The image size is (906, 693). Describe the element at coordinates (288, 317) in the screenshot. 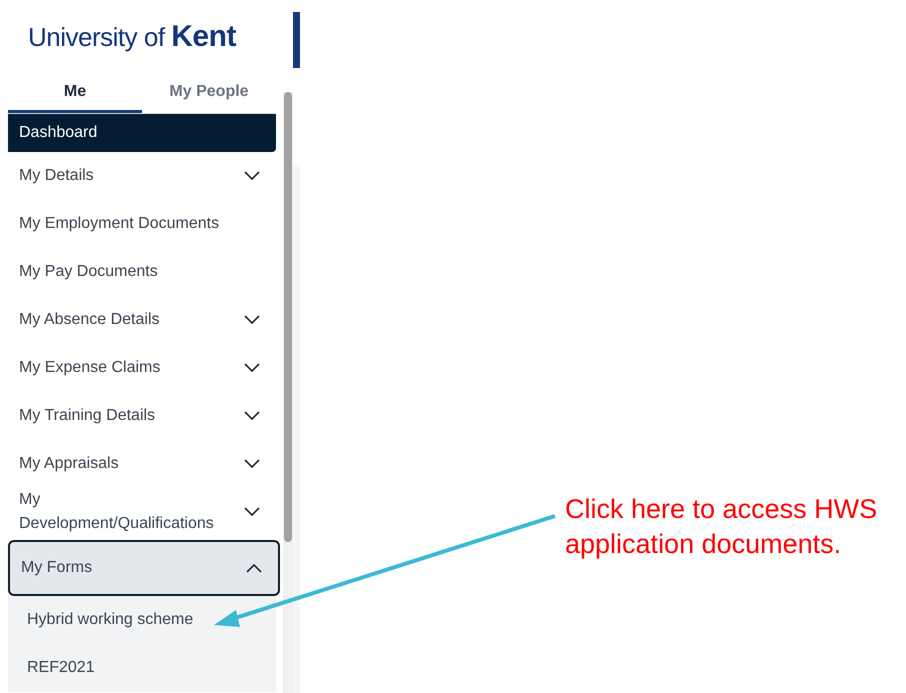

I see `scrollbar-thumb` at that location.